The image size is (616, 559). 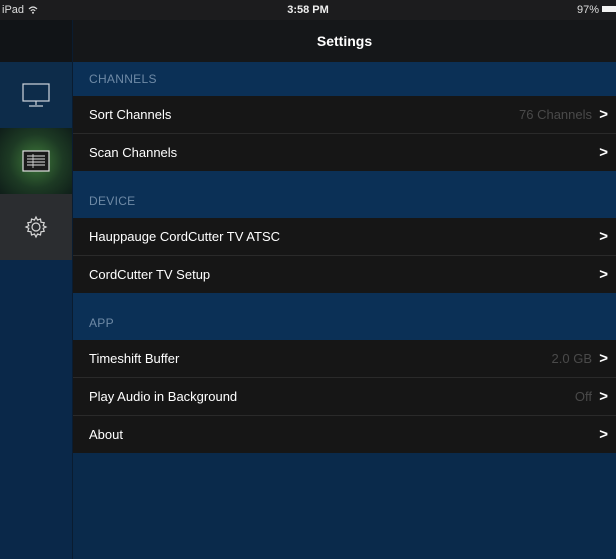 I want to click on guide-list-icon, so click(x=36, y=161).